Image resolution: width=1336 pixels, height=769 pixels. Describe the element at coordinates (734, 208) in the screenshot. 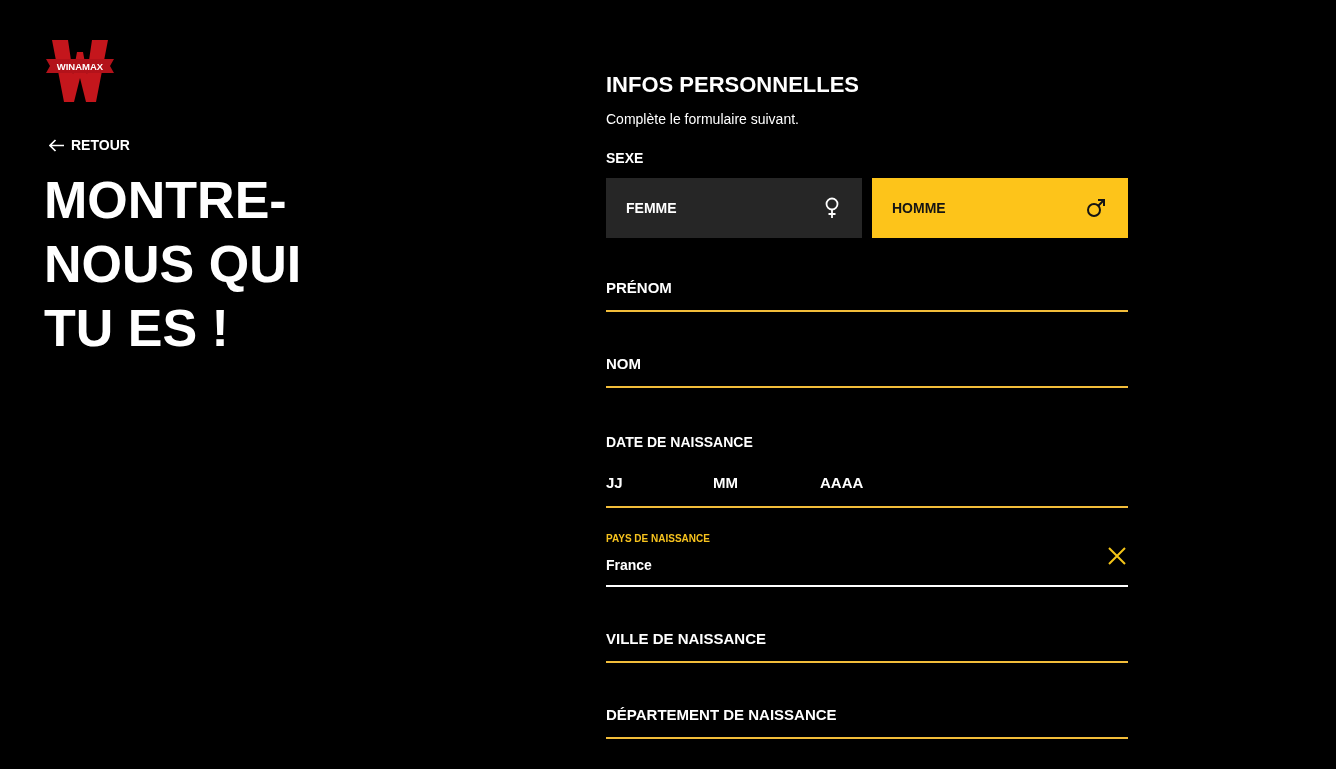

I see `gender-option-button: FEMME` at that location.